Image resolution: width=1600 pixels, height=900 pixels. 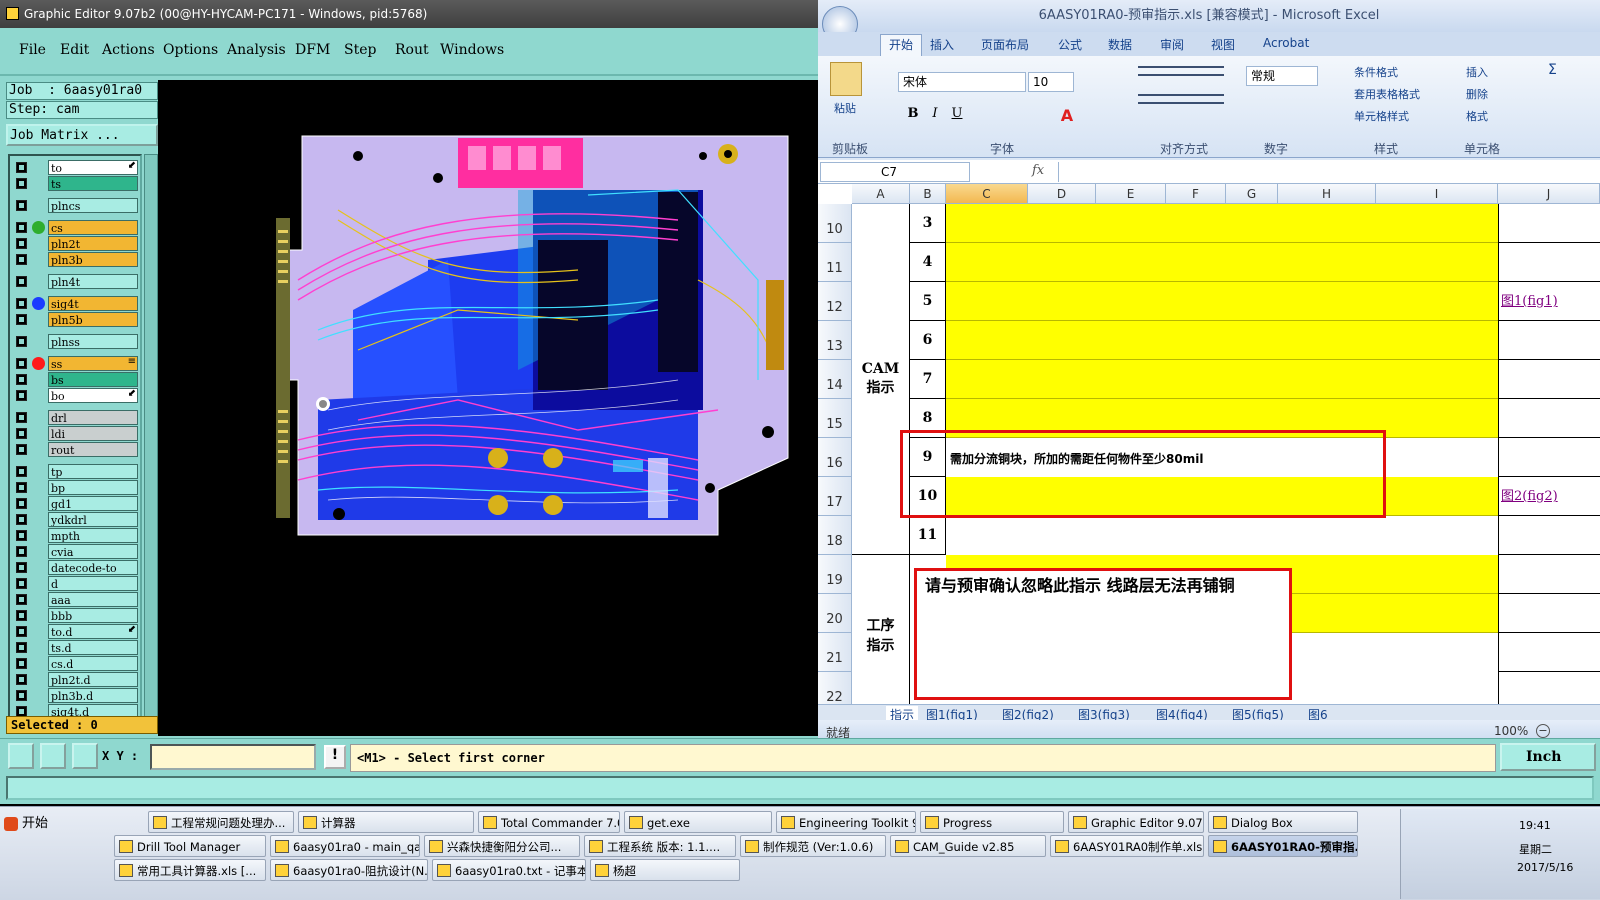 What do you see at coordinates (835, 418) in the screenshot?
I see `row-header: 15` at bounding box center [835, 418].